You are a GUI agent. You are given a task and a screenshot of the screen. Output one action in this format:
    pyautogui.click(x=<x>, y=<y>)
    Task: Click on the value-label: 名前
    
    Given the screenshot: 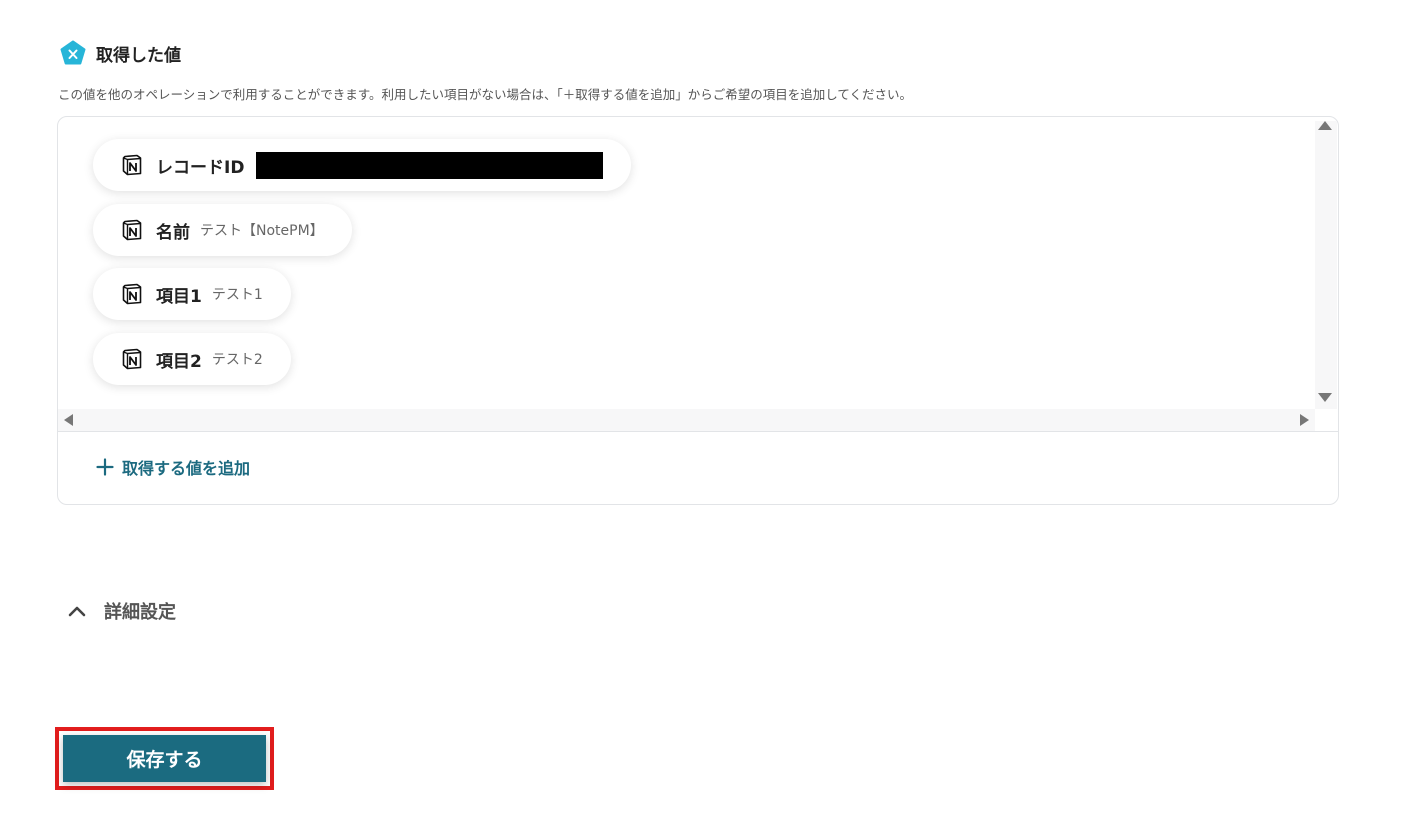 What is the action you would take?
    pyautogui.click(x=173, y=232)
    